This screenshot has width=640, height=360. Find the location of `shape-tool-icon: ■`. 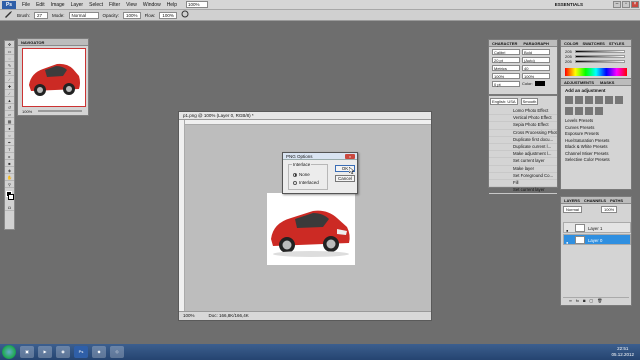

shape-tool-icon: ■ is located at coordinates (9, 164).